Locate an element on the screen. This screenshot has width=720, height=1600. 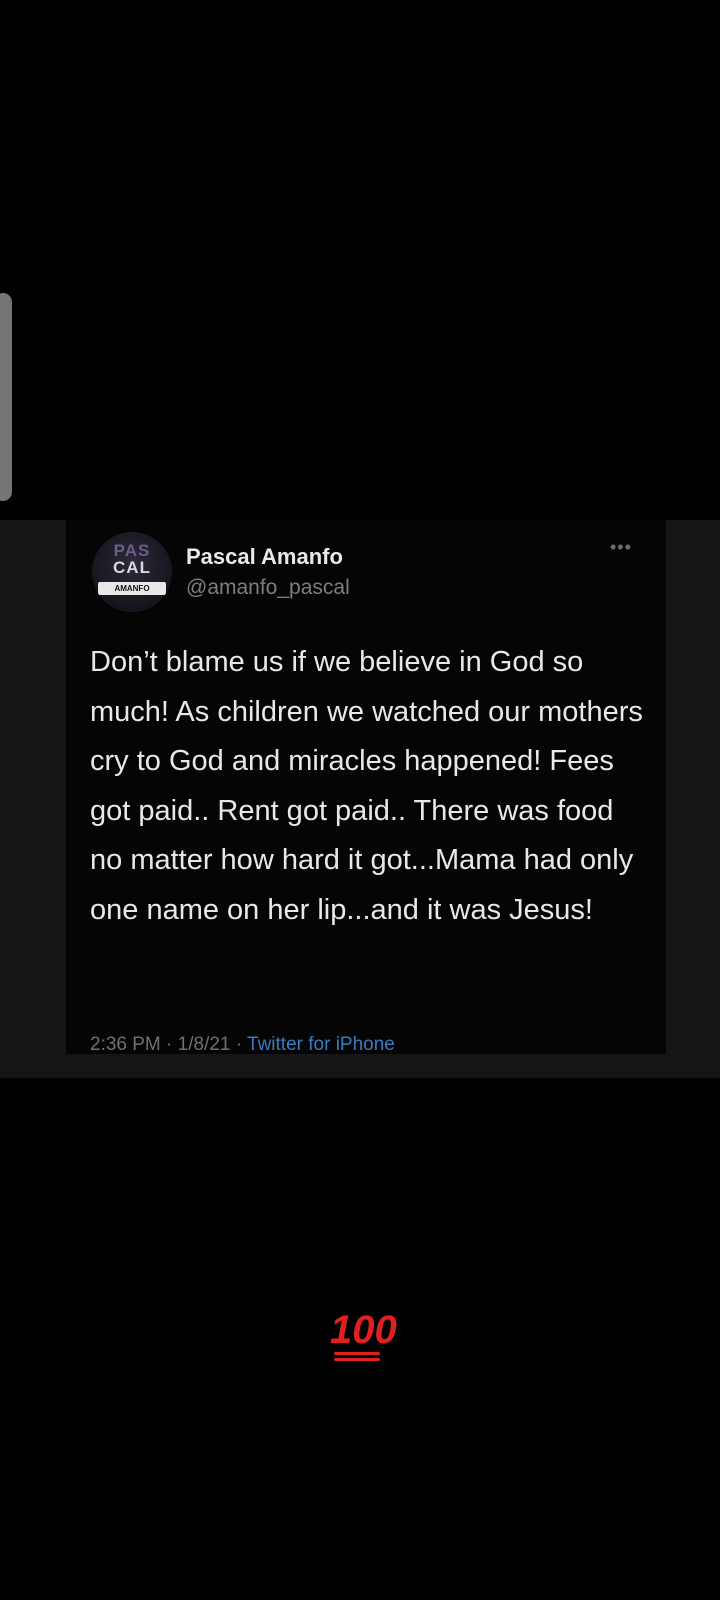
tweet-time: 2:36 PM is located at coordinates (125, 1044).